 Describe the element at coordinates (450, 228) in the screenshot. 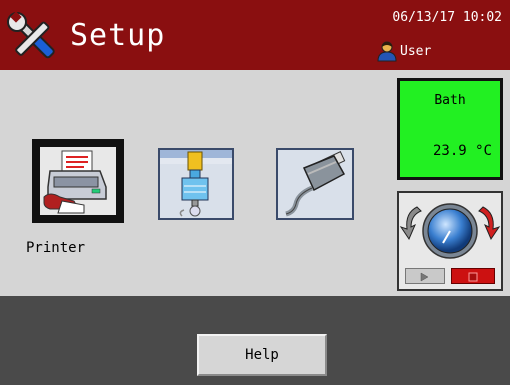

I see `pump-rotation-icon` at that location.